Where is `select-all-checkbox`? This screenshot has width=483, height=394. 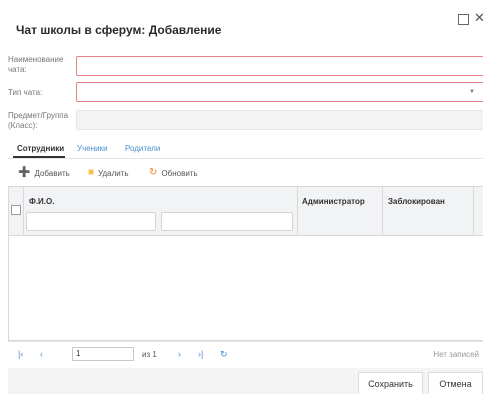 select-all-checkbox is located at coordinates (16, 210).